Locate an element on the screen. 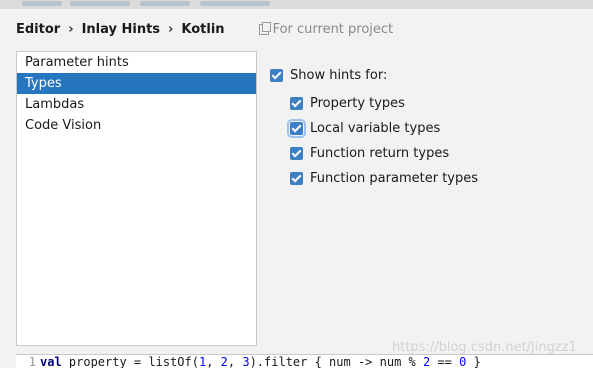 The image size is (593, 368). list-item-code-vision: Code Vision is located at coordinates (136, 125).